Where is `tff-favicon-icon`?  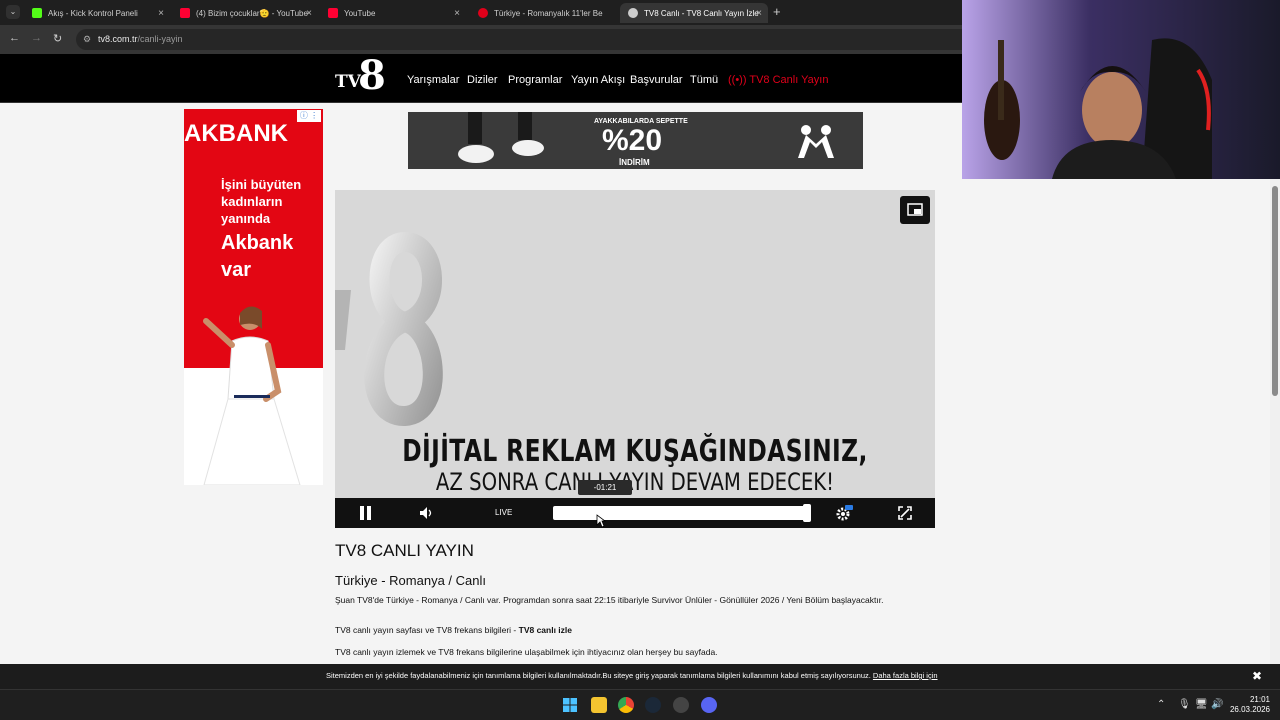 tff-favicon-icon is located at coordinates (483, 13).